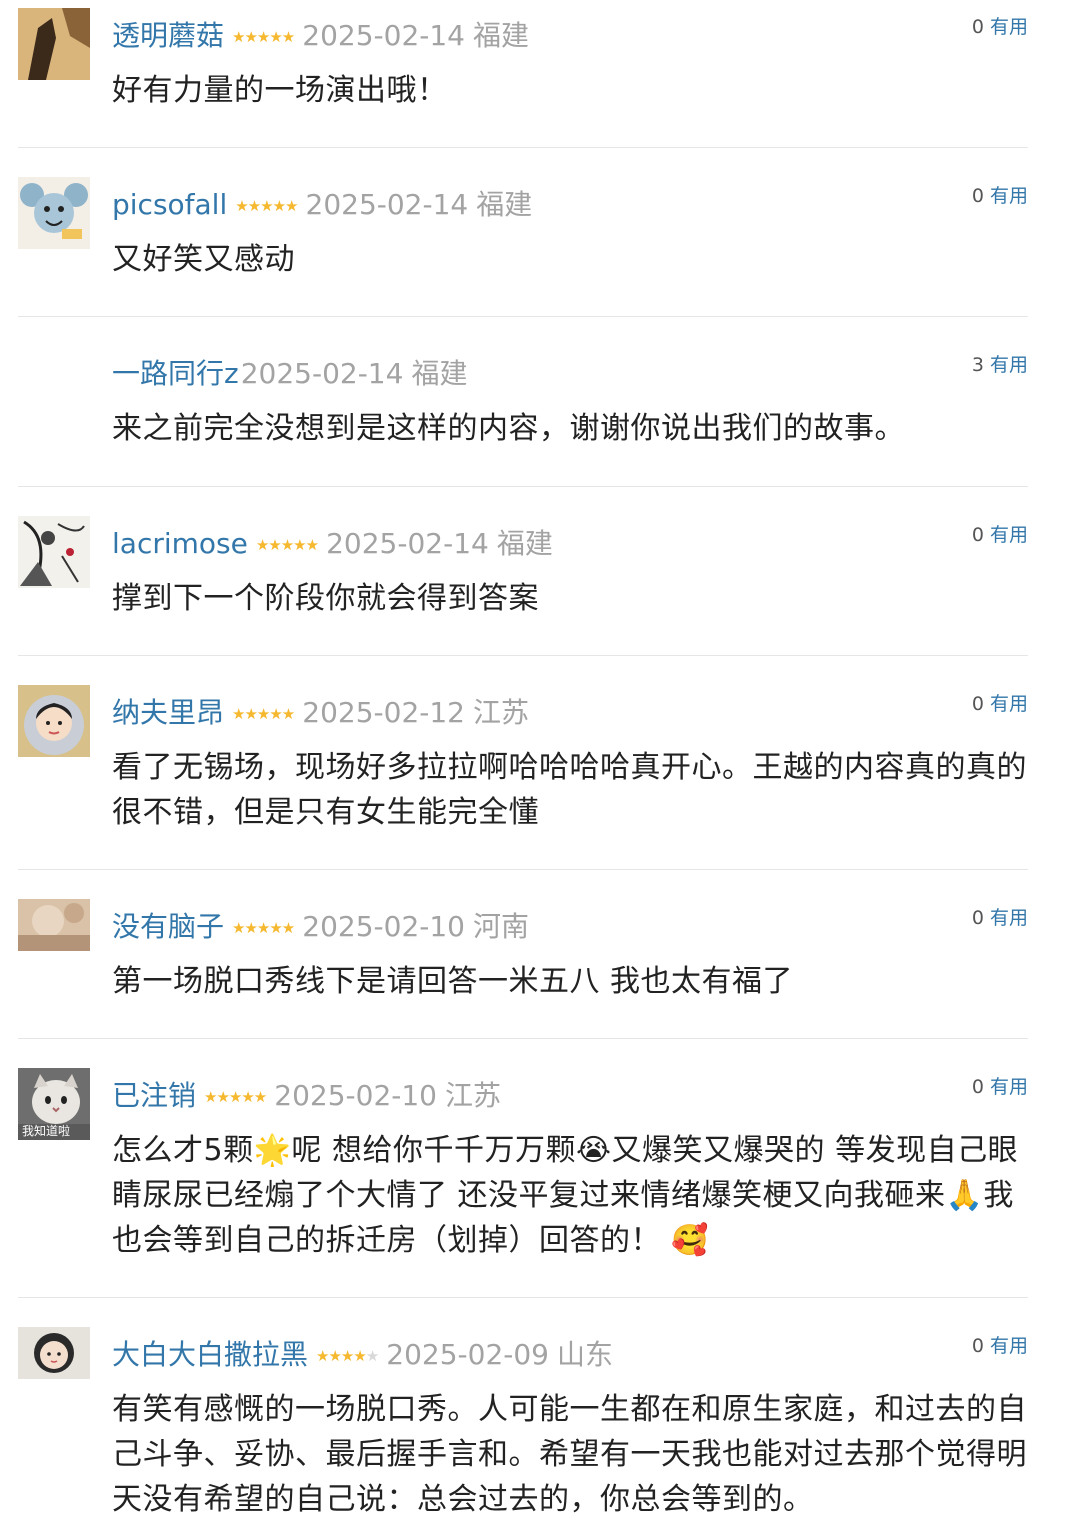  What do you see at coordinates (154, 1096) in the screenshot?
I see `username-link: 已注销` at bounding box center [154, 1096].